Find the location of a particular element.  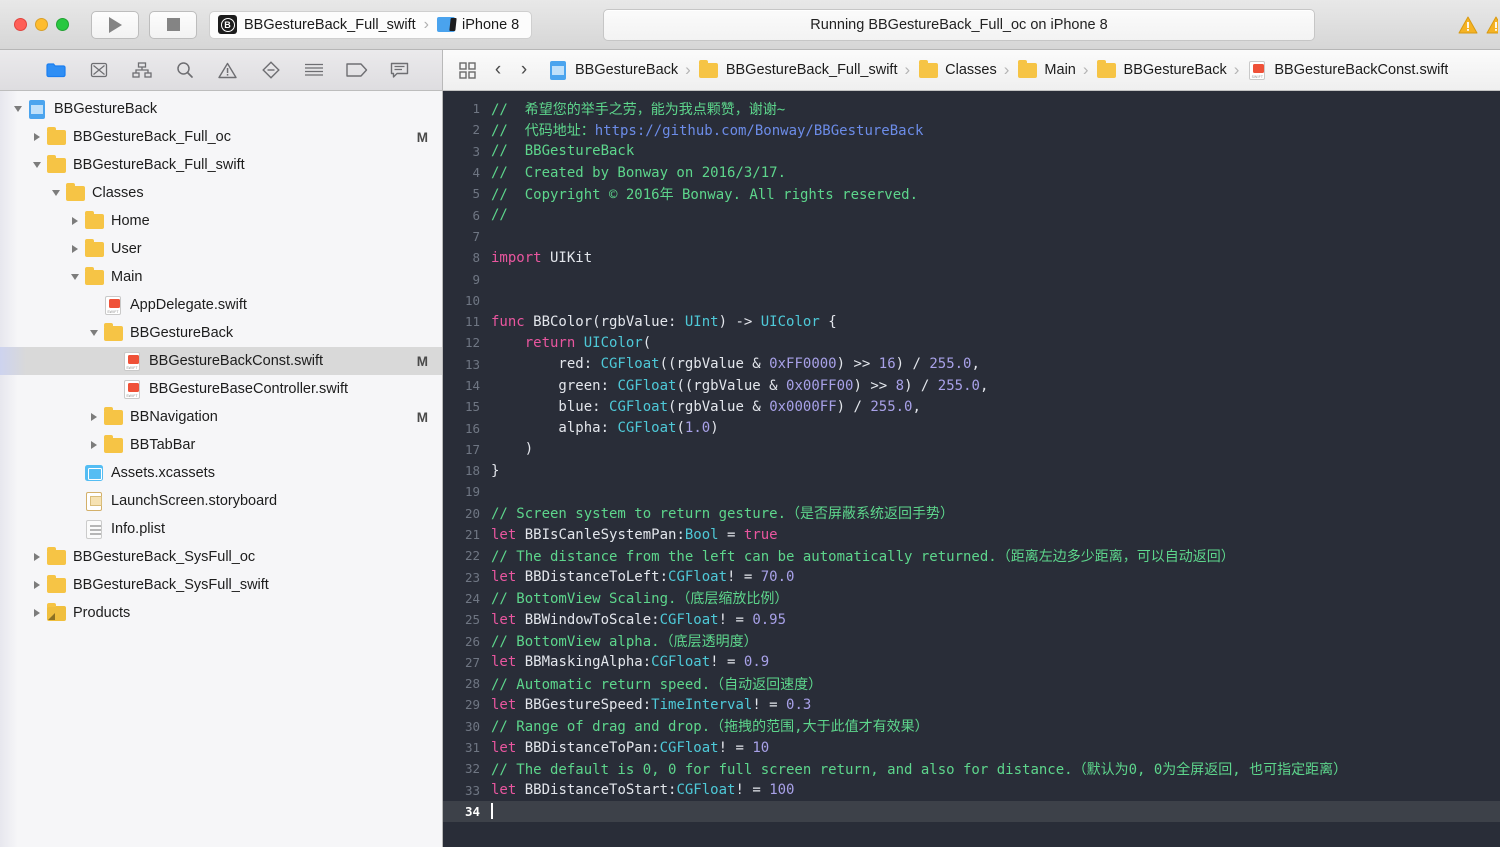

symbol-navigator-icon is located at coordinates (141, 70).